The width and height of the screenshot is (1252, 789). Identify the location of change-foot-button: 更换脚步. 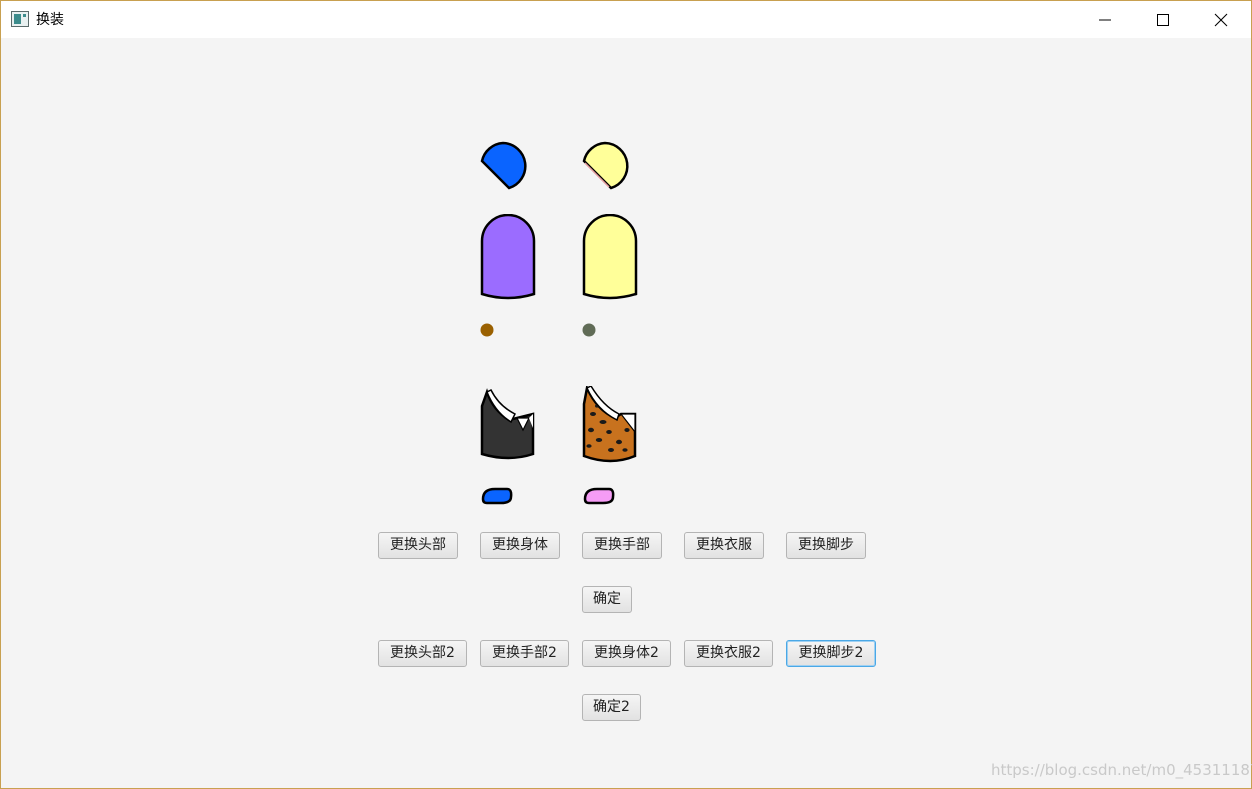
(826, 545).